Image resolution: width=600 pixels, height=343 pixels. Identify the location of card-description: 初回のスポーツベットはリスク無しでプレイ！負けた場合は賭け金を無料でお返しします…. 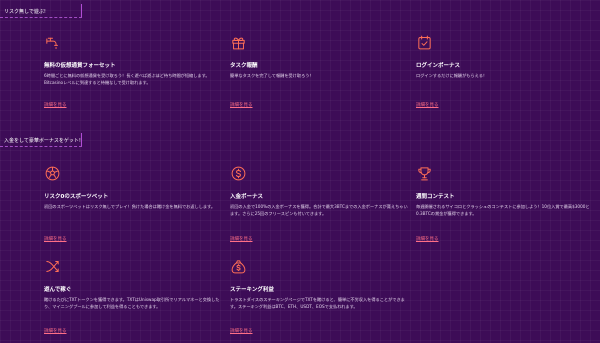
(130, 206).